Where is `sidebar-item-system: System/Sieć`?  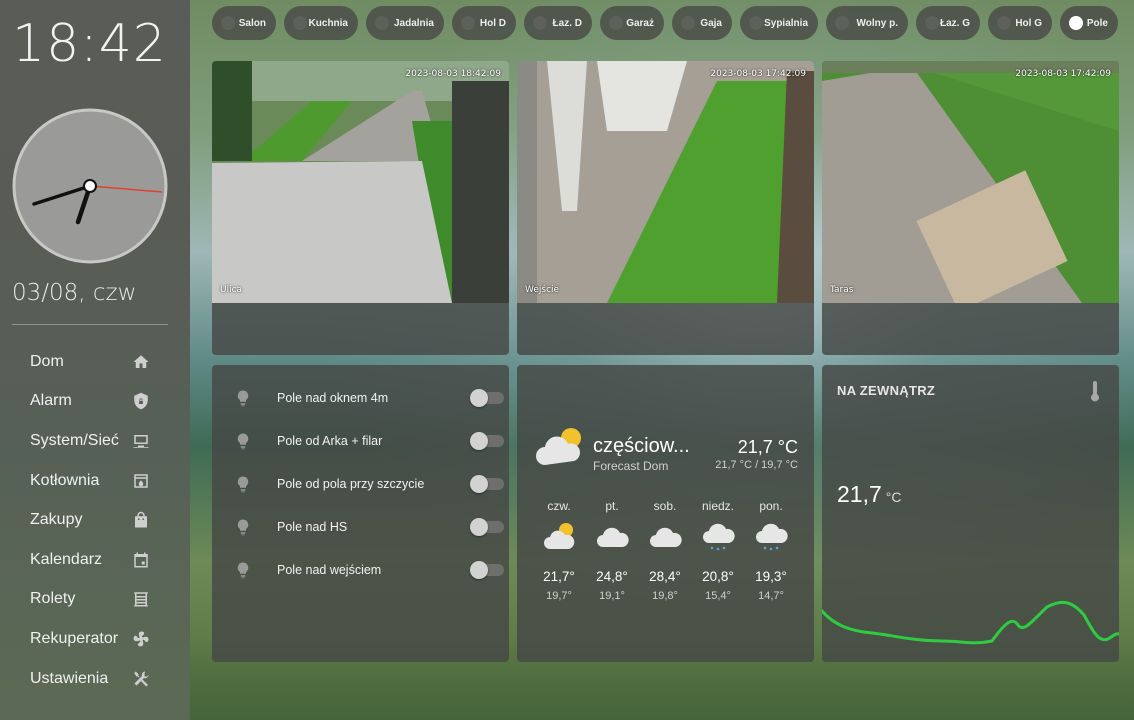
sidebar-item-system: System/Sieć is located at coordinates (95, 441).